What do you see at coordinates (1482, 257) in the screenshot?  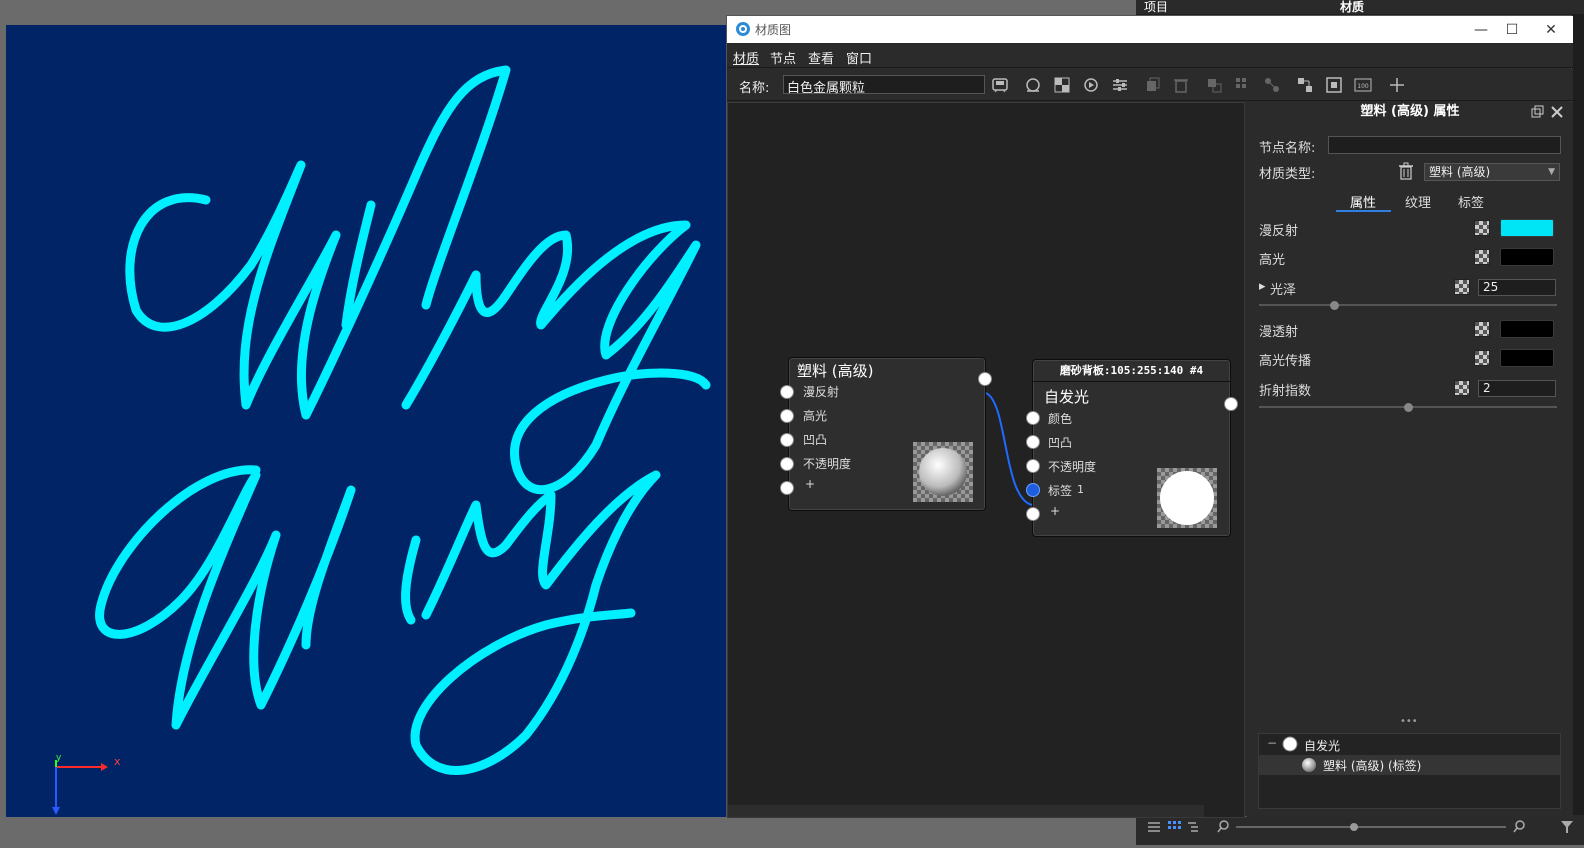 I see `specular-texture-icon` at bounding box center [1482, 257].